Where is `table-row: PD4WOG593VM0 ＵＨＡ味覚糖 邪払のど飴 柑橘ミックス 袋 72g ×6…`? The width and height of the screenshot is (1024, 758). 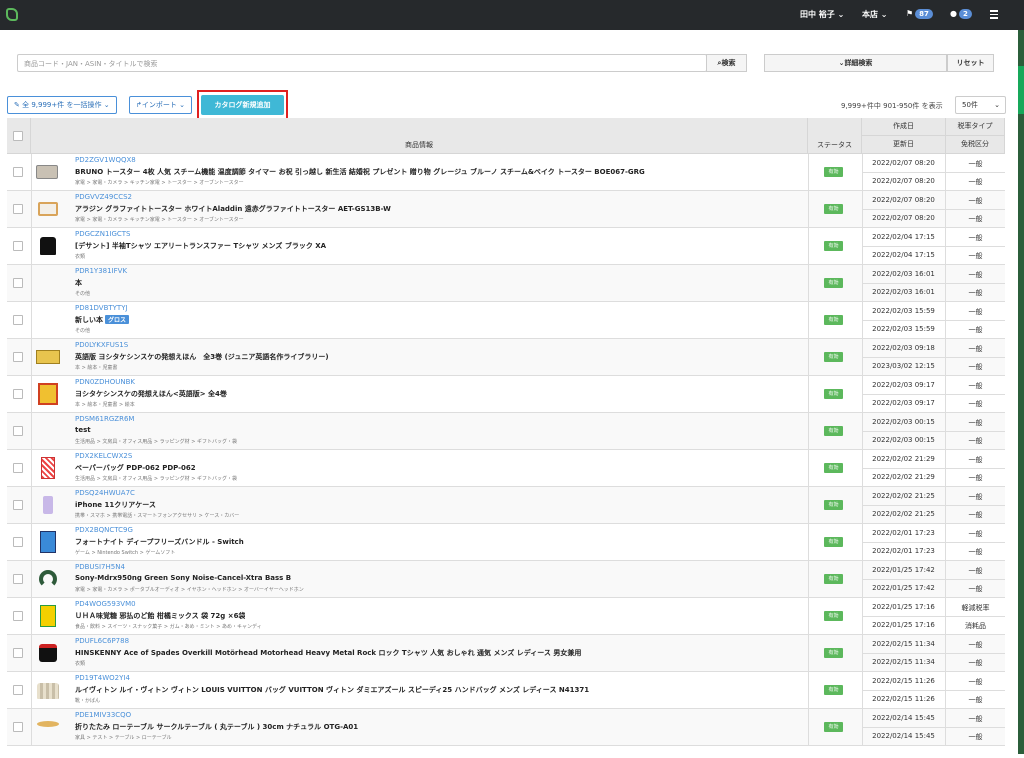
table-row: PD4WOG593VM0 ＵＨＡ味覚糖 邪払のど飴 柑橘ミックス 袋 72g ×6… is located at coordinates (506, 616).